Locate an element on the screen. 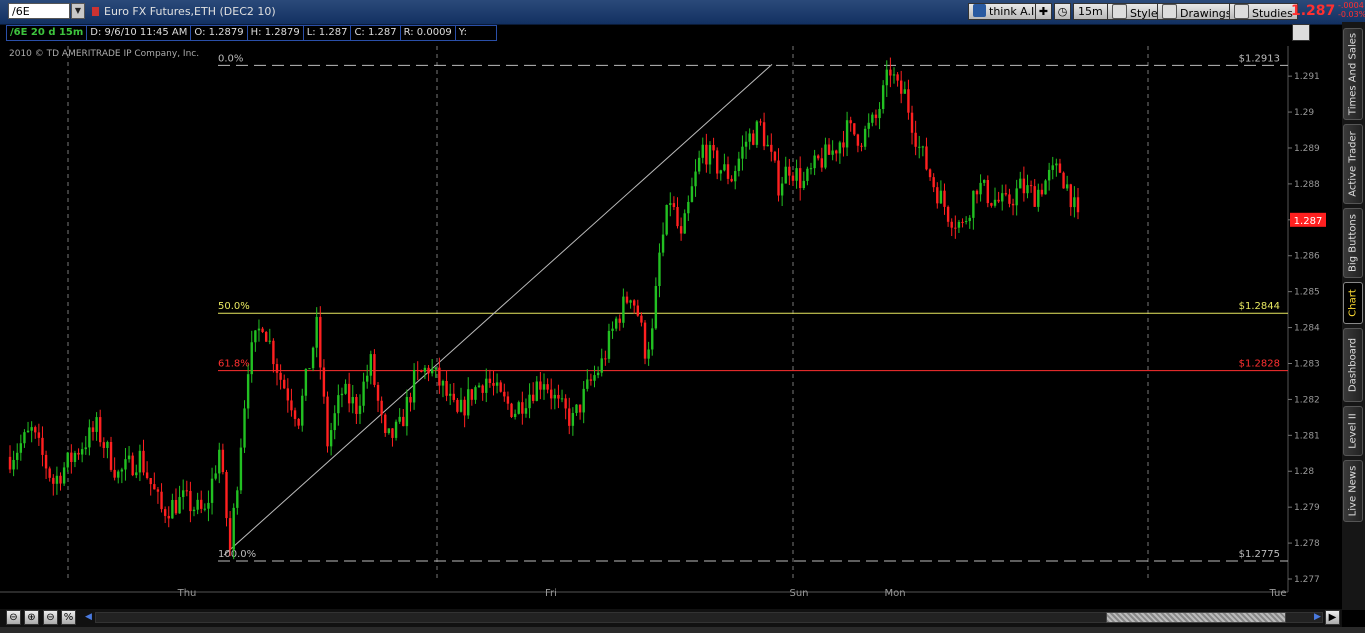 This screenshot has width=1365, height=633. tab-times-and-sales: Times And Sales is located at coordinates (1353, 74).